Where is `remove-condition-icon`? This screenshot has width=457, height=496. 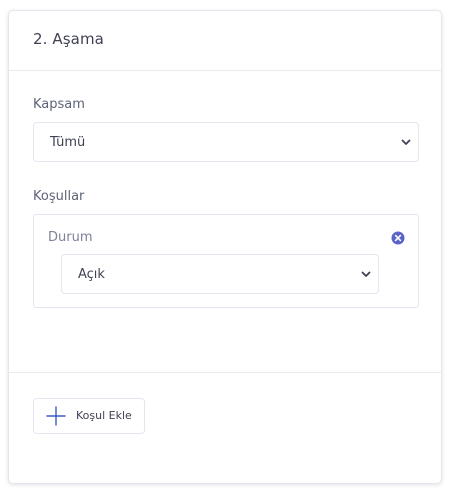 remove-condition-icon is located at coordinates (398, 238).